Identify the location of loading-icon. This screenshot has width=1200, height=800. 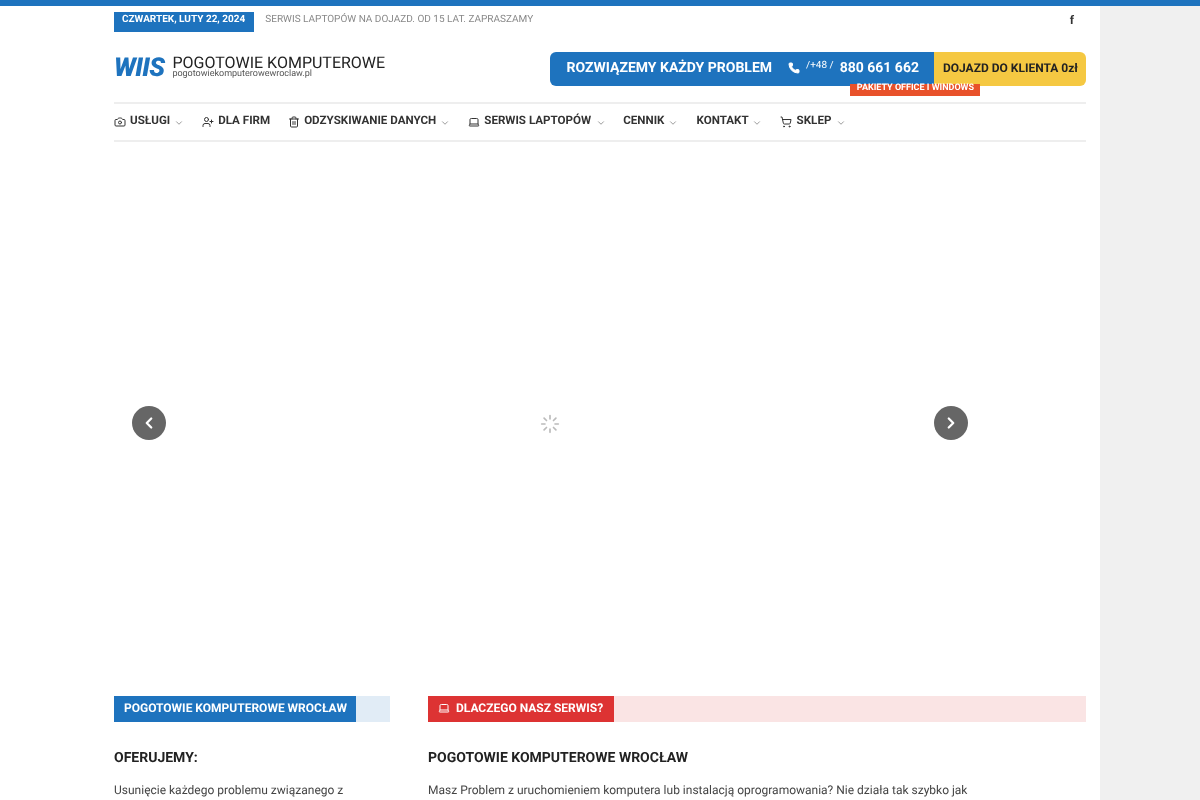
(550, 423).